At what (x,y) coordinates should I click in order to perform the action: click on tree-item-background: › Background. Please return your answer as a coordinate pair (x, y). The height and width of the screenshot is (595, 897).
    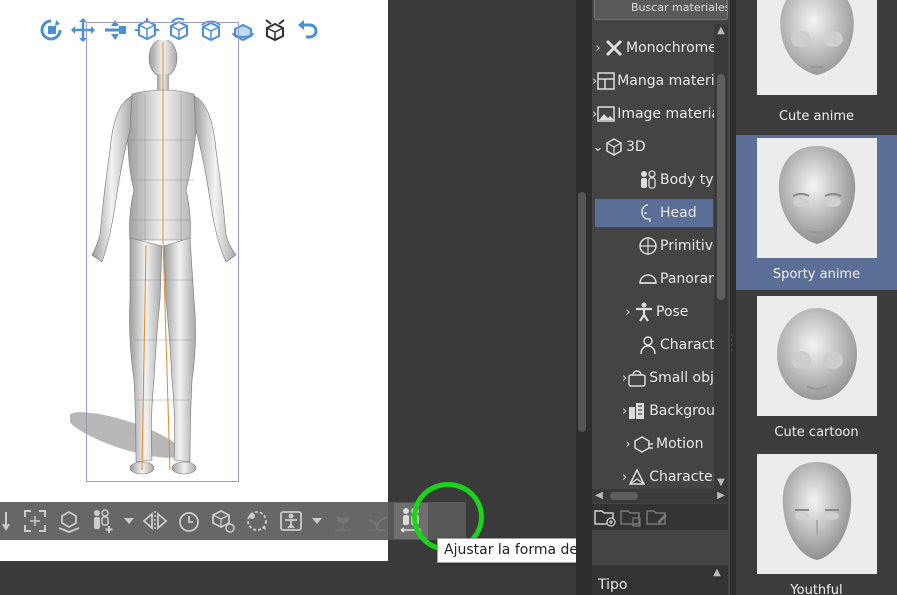
    Looking at the image, I should click on (655, 411).